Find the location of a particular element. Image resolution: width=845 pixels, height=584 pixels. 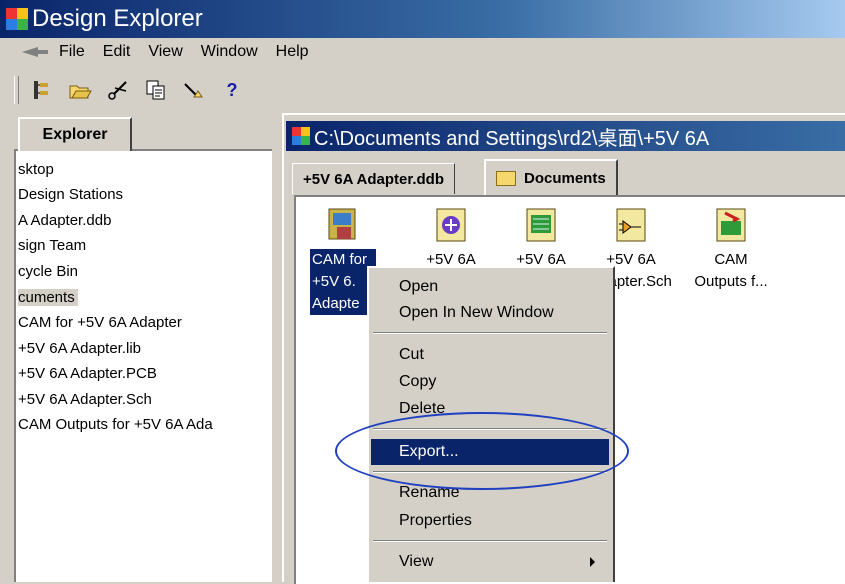

tab-ddb: +5V 6A Adapter.ddb is located at coordinates (374, 178).